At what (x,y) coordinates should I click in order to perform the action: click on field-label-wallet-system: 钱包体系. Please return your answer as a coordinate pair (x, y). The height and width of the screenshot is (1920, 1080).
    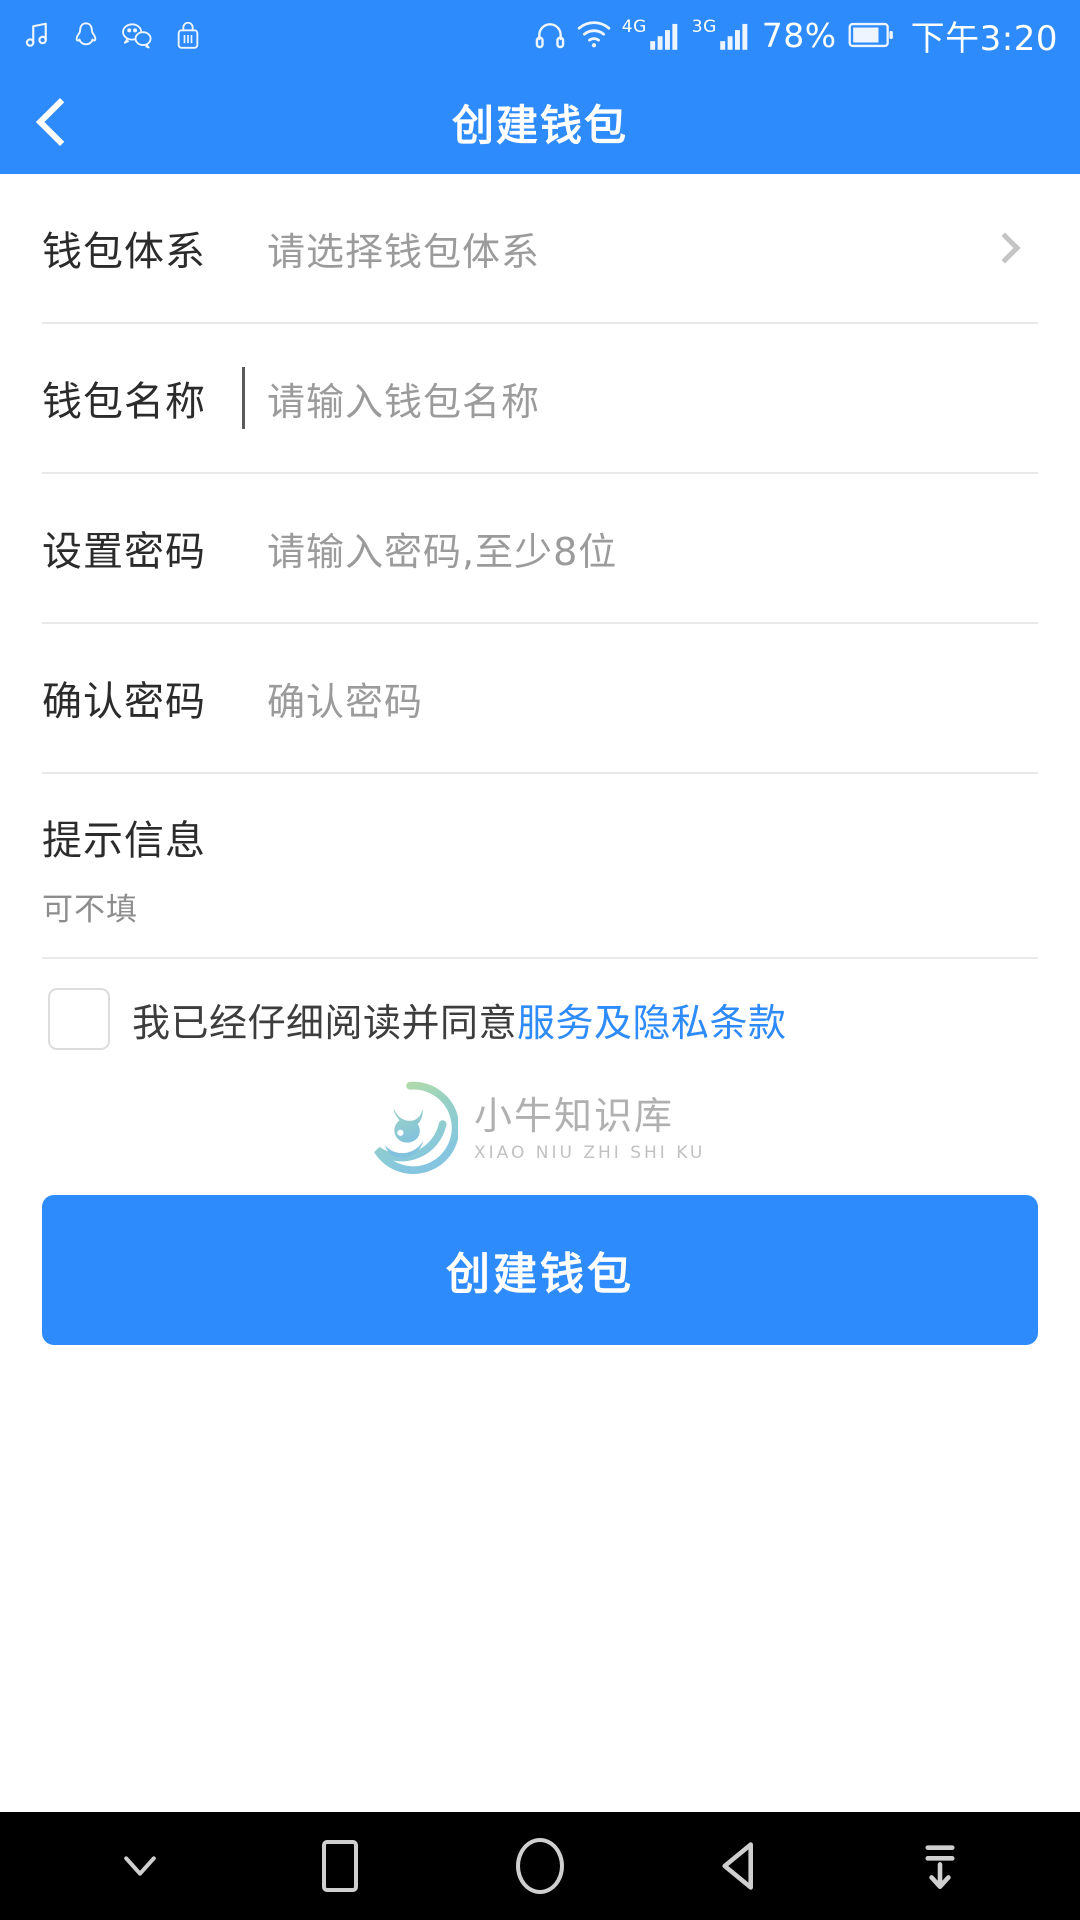
    Looking at the image, I should click on (124, 252).